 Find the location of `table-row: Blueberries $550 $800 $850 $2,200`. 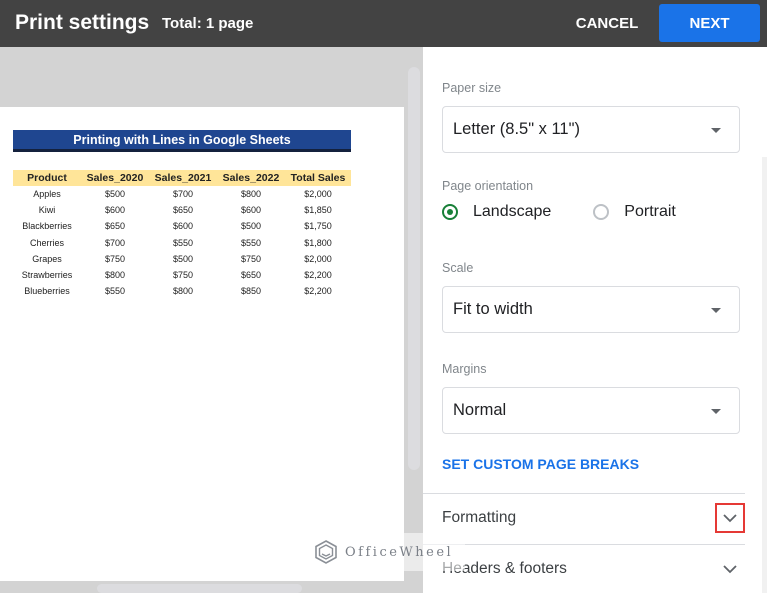

table-row: Blueberries $550 $800 $850 $2,200 is located at coordinates (182, 291).